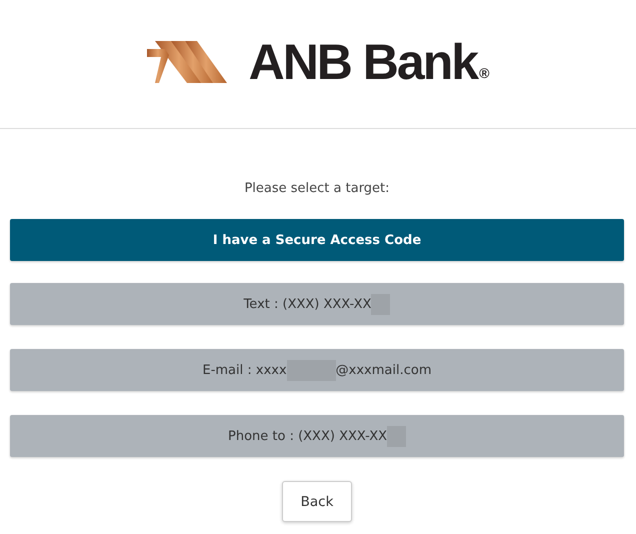  I want to click on registered-mark: ®, so click(484, 73).